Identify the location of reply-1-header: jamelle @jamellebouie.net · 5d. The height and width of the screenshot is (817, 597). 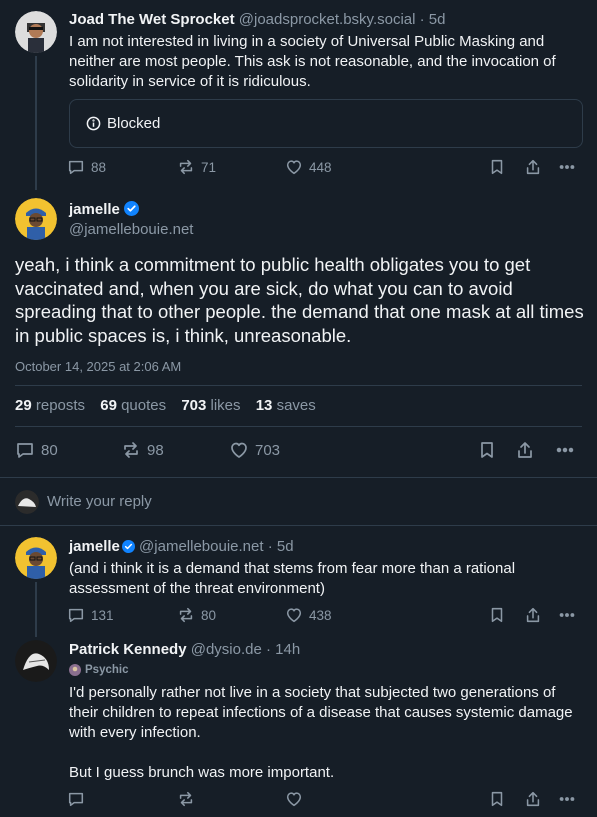
(181, 546).